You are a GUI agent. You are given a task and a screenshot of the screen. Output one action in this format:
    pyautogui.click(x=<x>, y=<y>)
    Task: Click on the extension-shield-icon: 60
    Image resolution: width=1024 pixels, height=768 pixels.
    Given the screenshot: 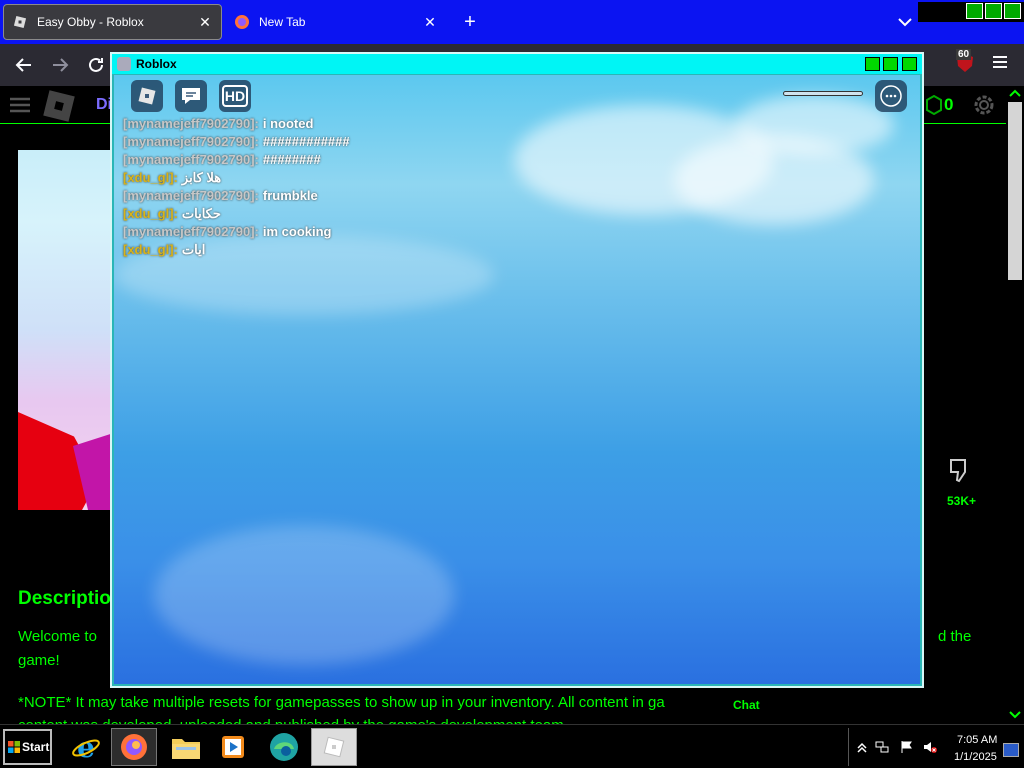 What is the action you would take?
    pyautogui.click(x=965, y=61)
    